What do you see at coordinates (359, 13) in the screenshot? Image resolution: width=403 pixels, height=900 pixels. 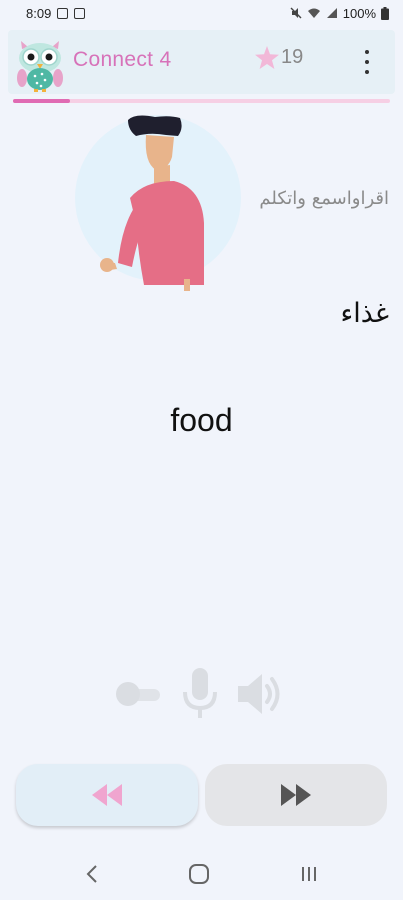 I see `battery-text: 100%` at bounding box center [359, 13].